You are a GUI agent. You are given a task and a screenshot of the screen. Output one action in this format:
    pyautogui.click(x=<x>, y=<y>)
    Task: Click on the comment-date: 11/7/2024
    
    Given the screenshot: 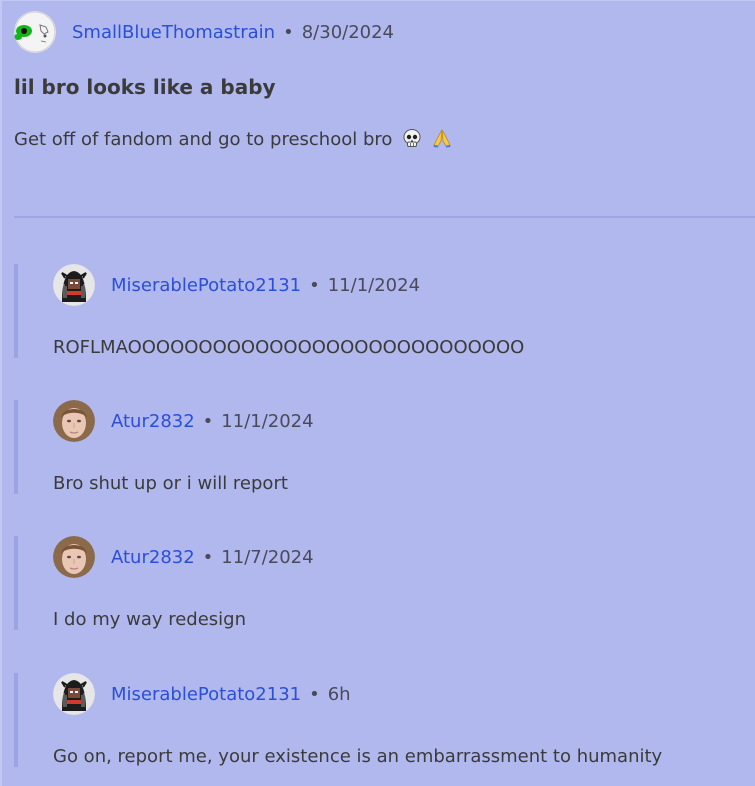 What is the action you would take?
    pyautogui.click(x=267, y=557)
    